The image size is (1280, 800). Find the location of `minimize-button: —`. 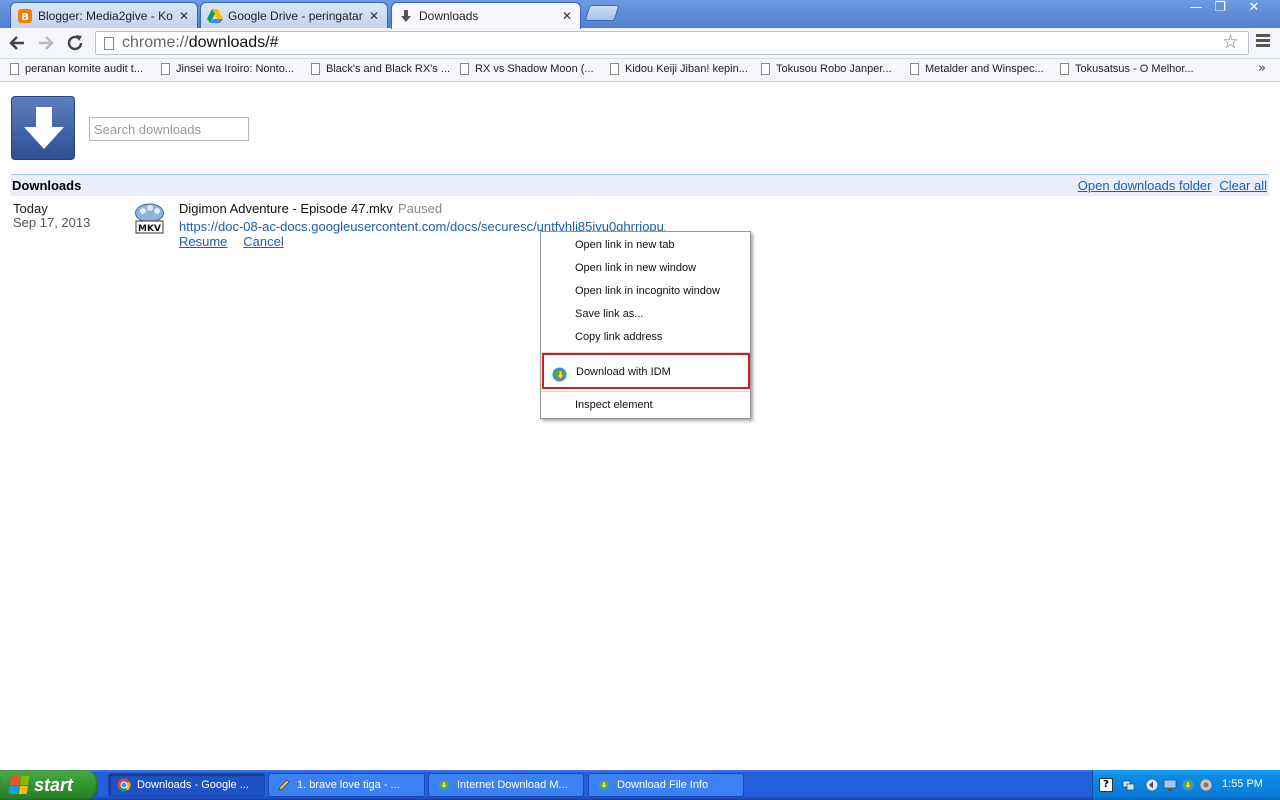

minimize-button: — is located at coordinates (1196, 9).